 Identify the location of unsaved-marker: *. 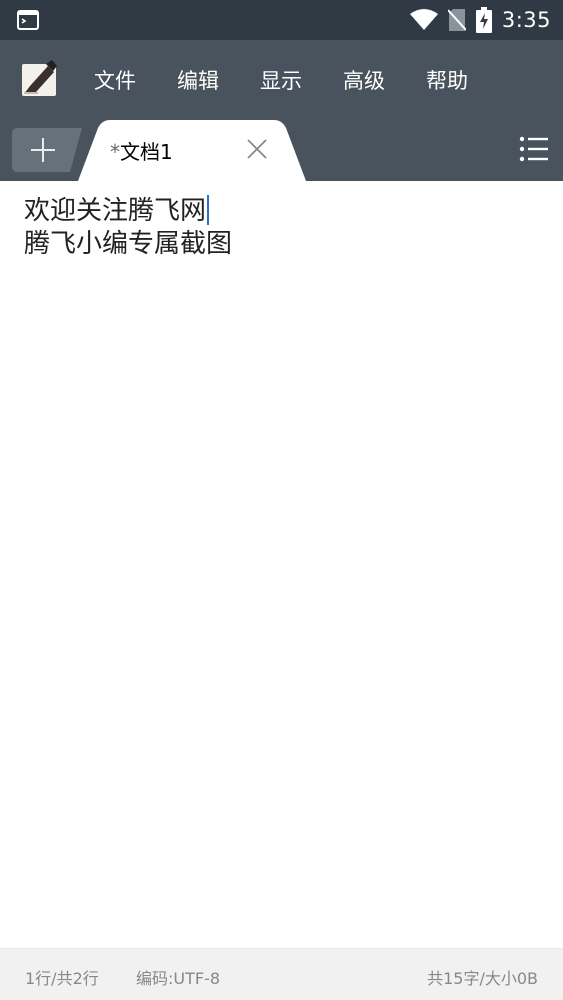
(115, 152).